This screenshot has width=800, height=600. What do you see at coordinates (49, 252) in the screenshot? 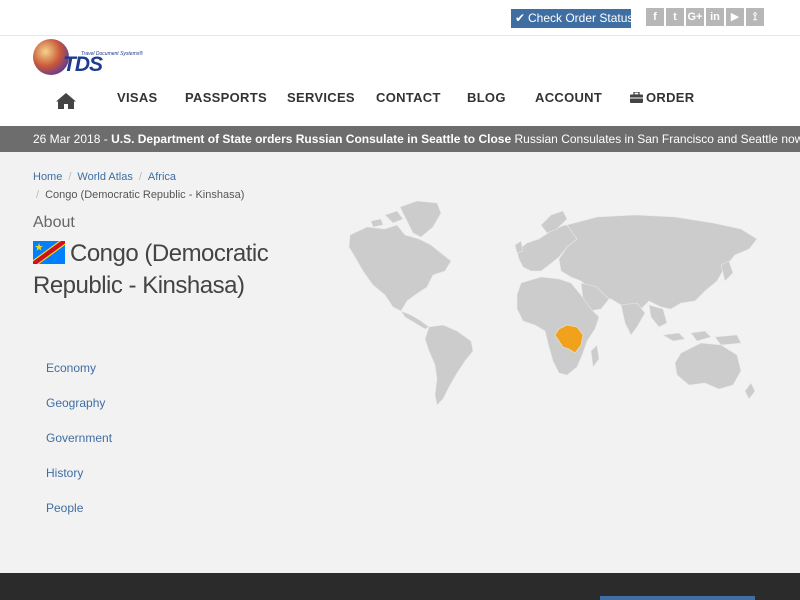
I see `drc-flag-icon` at bounding box center [49, 252].